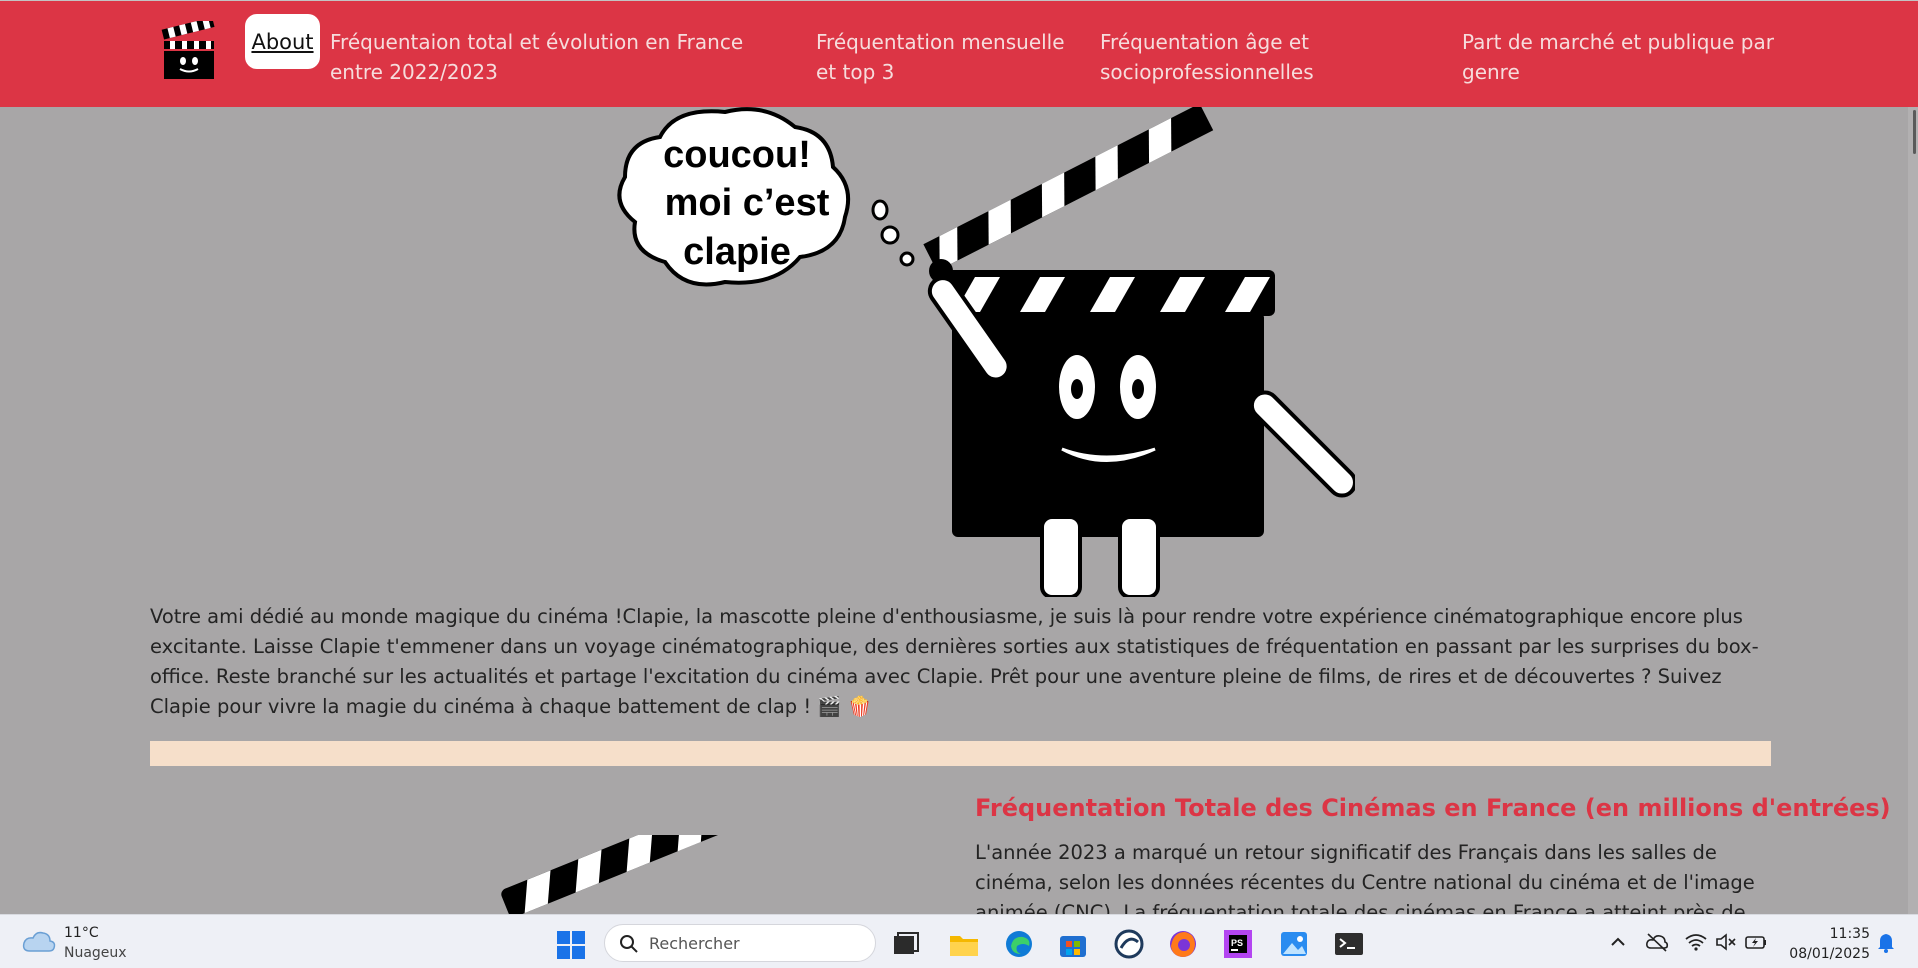 The width and height of the screenshot is (1918, 968). Describe the element at coordinates (737, 252) in the screenshot. I see `bubble-line-3: clapie` at that location.